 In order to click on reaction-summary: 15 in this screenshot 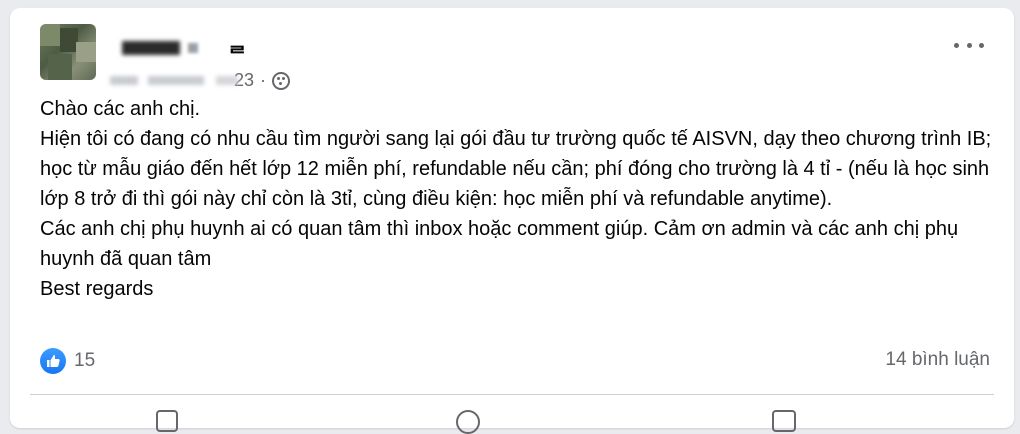, I will do `click(67, 361)`.